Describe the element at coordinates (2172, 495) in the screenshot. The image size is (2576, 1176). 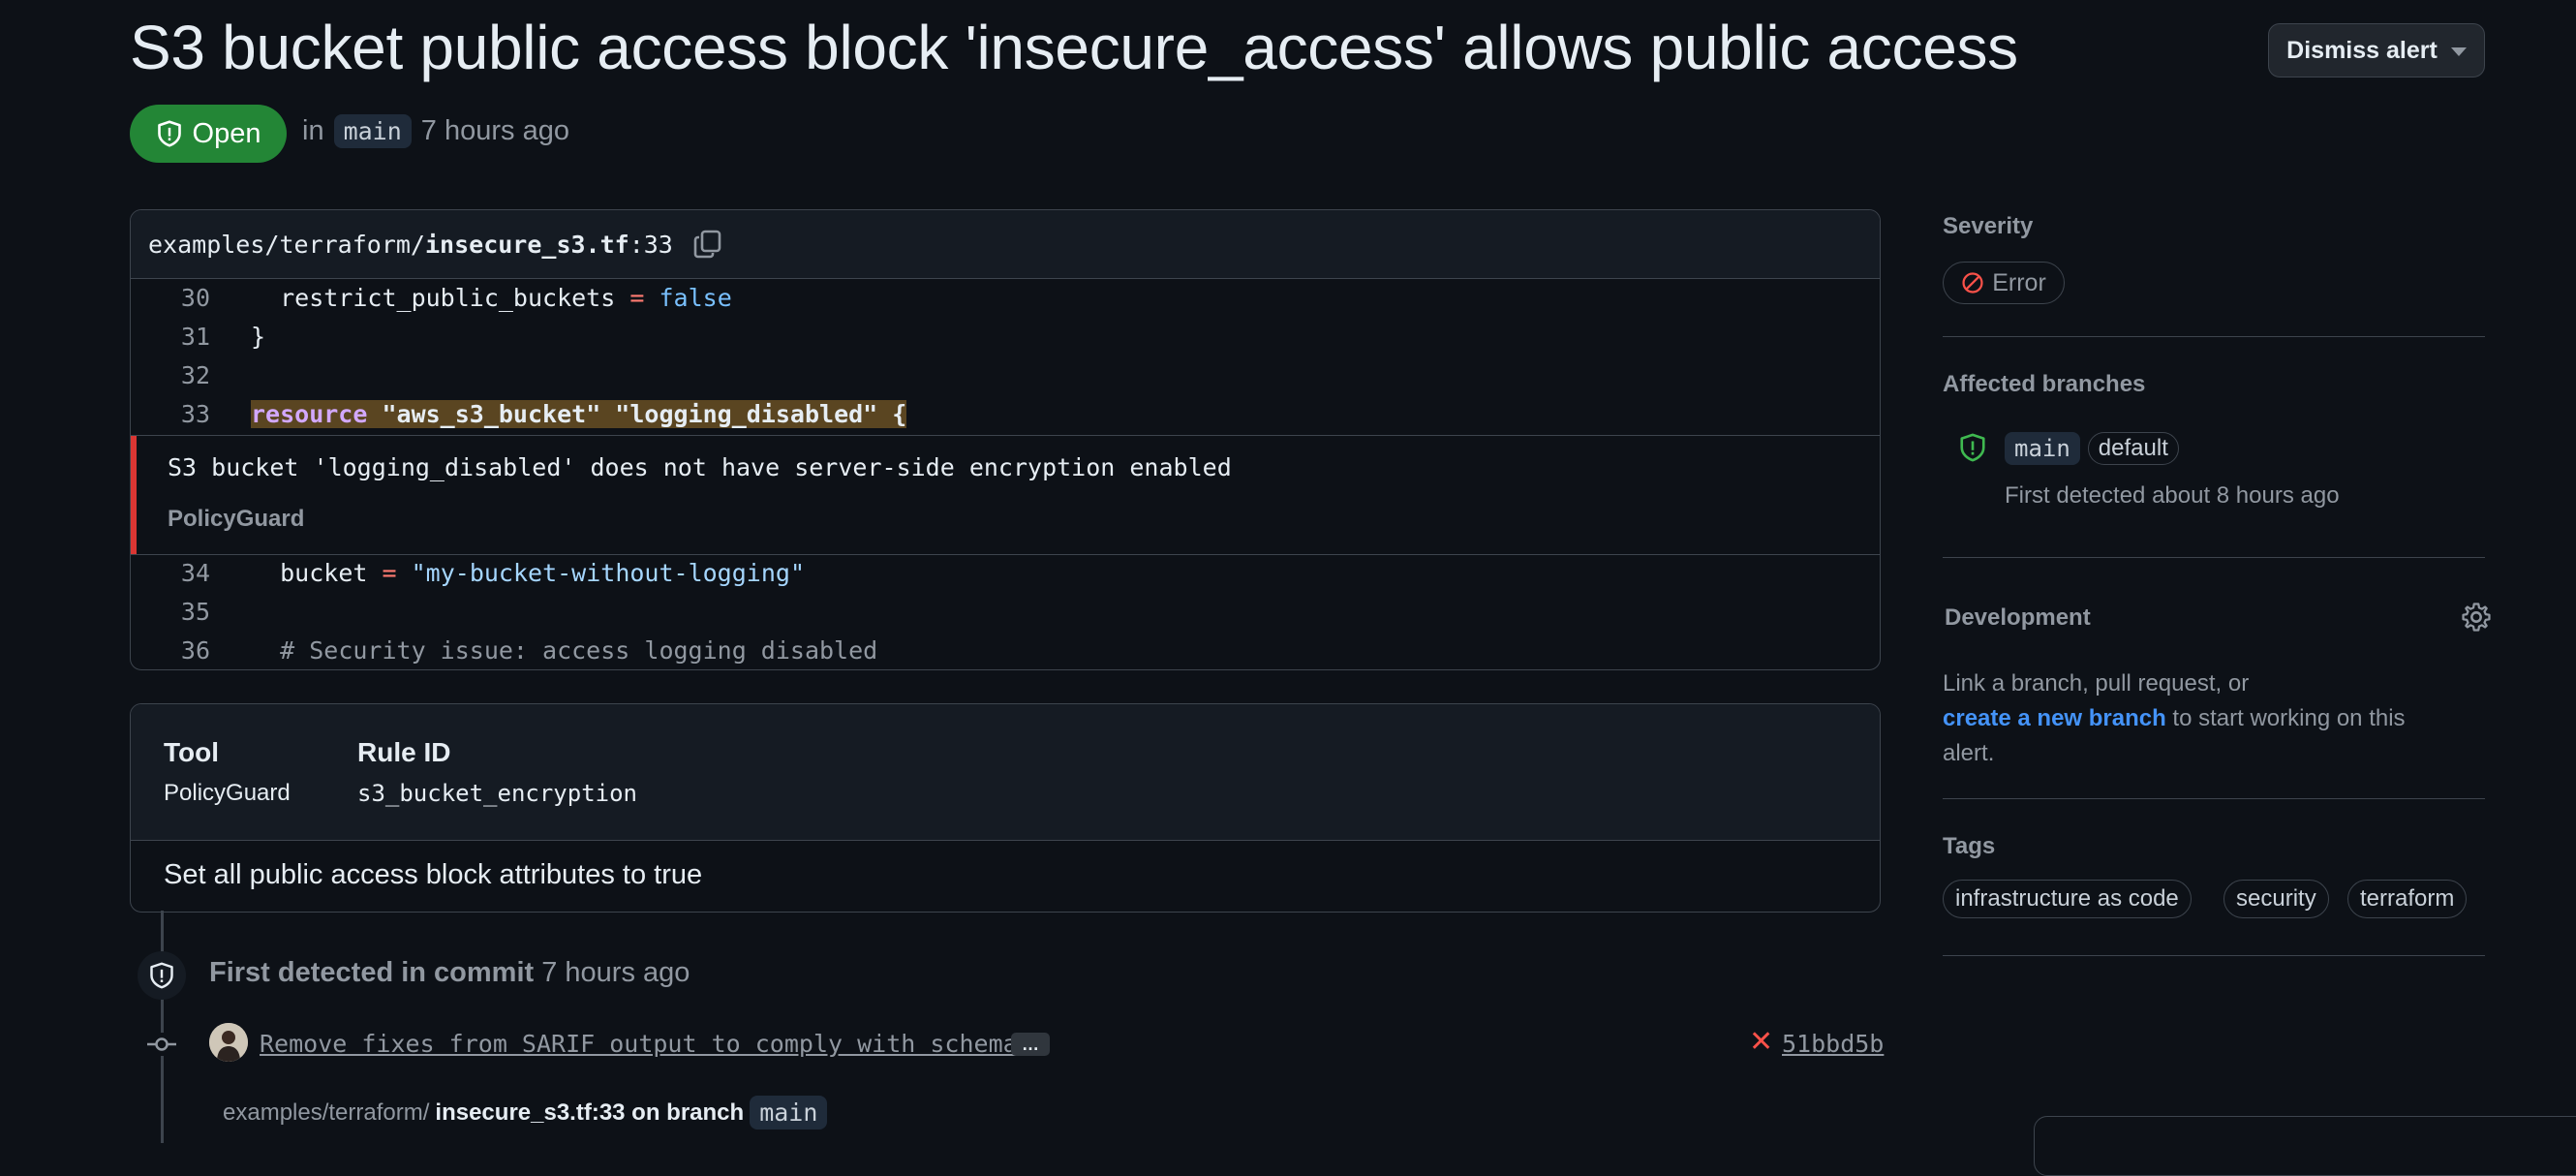
I see `branch-detected-text: First detected about 8 hours ago` at that location.